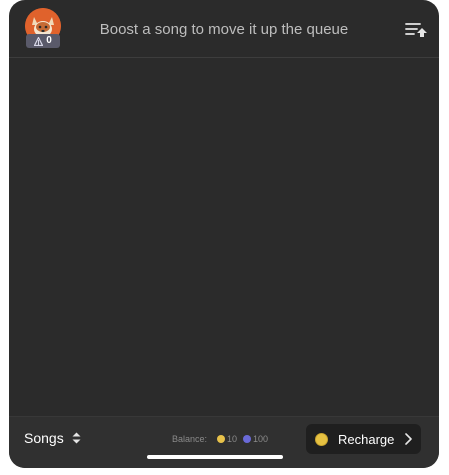 Image resolution: width=449 pixels, height=475 pixels. Describe the element at coordinates (43, 28) in the screenshot. I see `profile-button: 0` at that location.